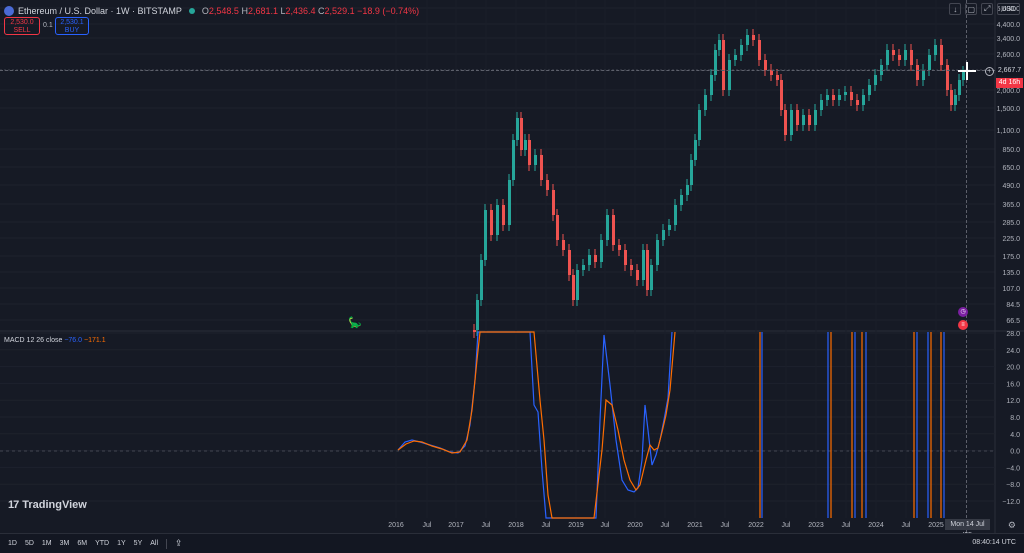 The width and height of the screenshot is (1024, 553). I want to click on range-button-1d: 1D, so click(12, 543).